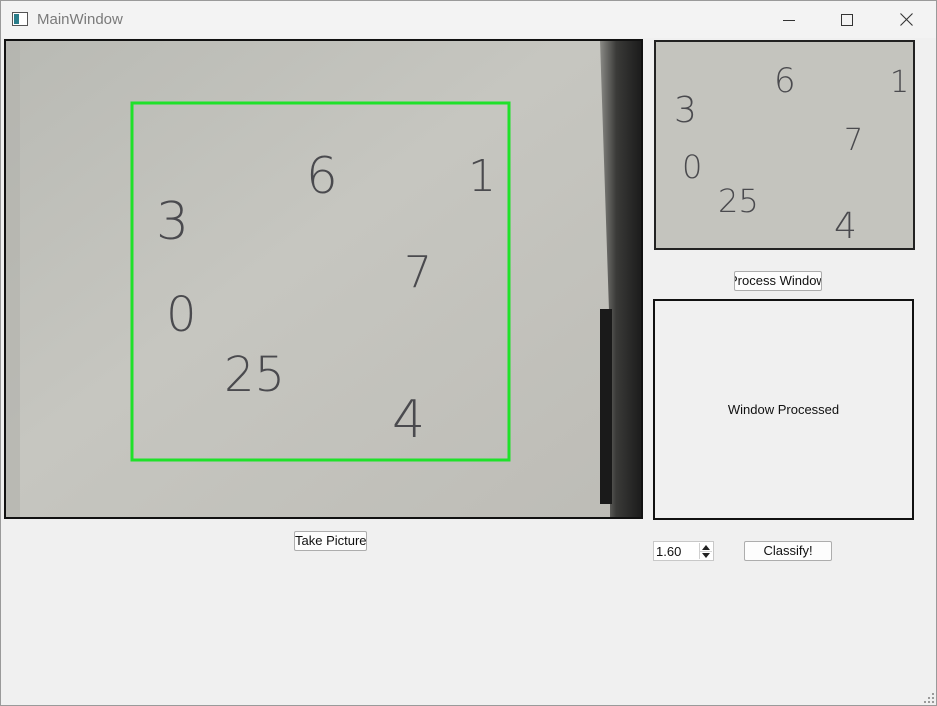  I want to click on threshold-value: 1.60, so click(668, 551).